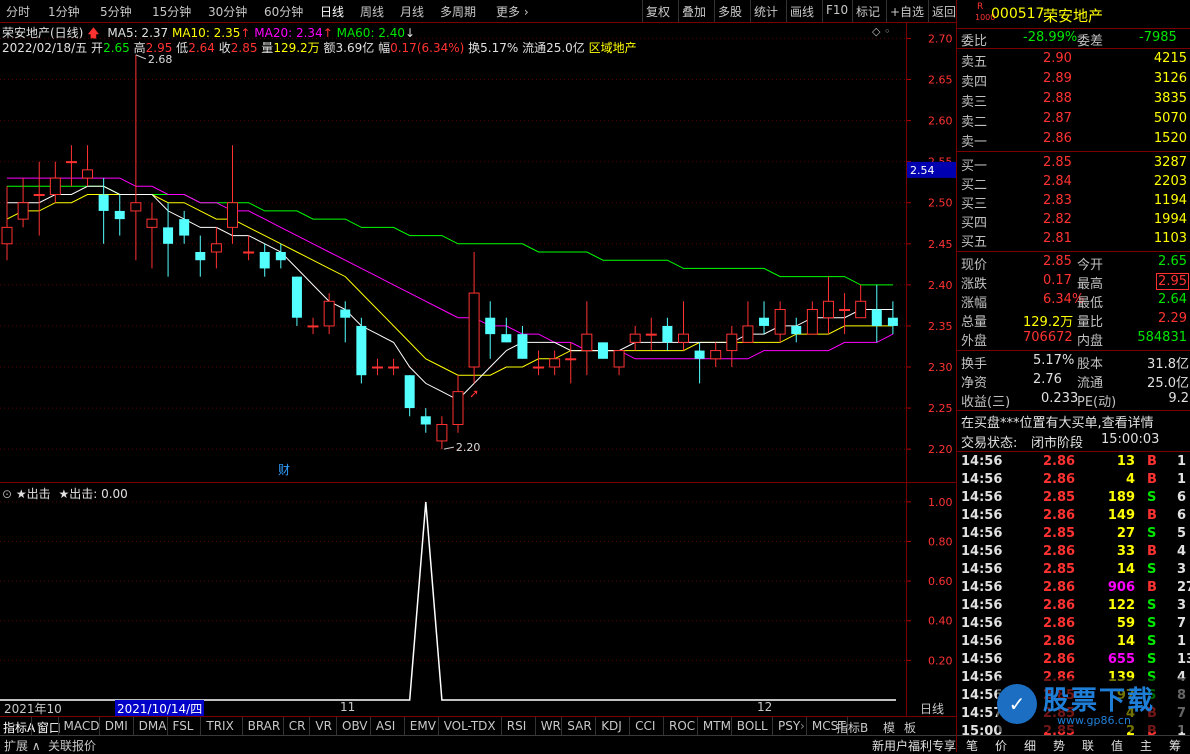 This screenshot has width=1190, height=754. I want to click on sell-level-1: 卖一 2.86 1520, so click(1073, 140).